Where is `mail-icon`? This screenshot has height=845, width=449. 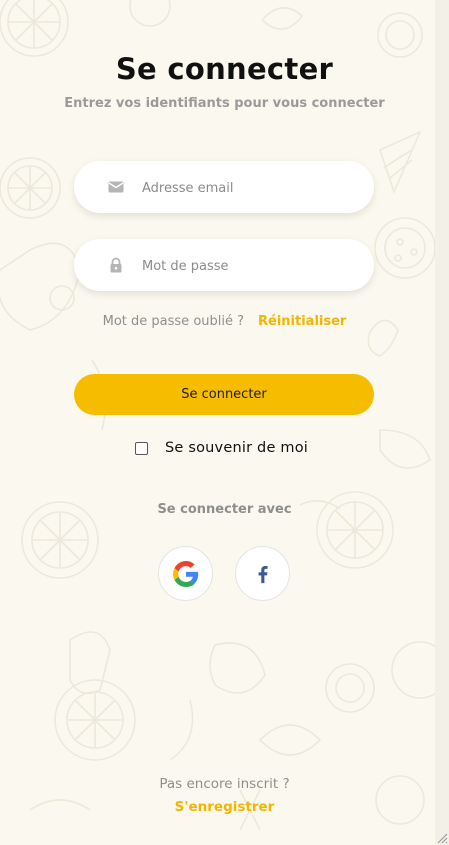
mail-icon is located at coordinates (116, 187).